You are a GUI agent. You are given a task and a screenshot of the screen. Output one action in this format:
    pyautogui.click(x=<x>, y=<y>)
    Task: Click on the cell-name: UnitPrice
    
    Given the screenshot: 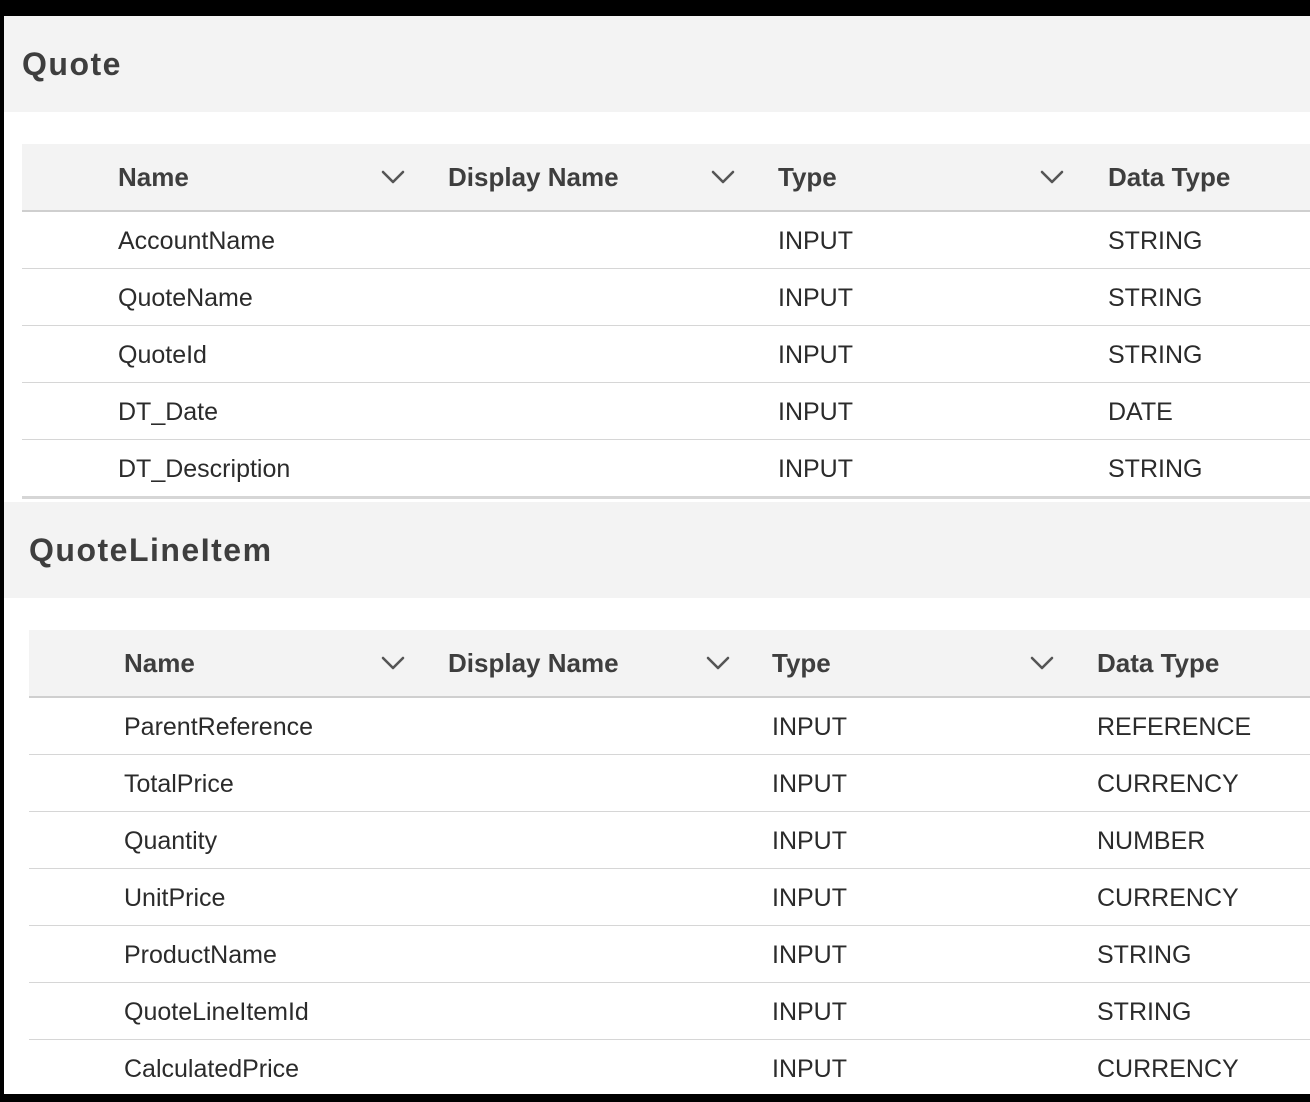 What is the action you would take?
    pyautogui.click(x=175, y=898)
    